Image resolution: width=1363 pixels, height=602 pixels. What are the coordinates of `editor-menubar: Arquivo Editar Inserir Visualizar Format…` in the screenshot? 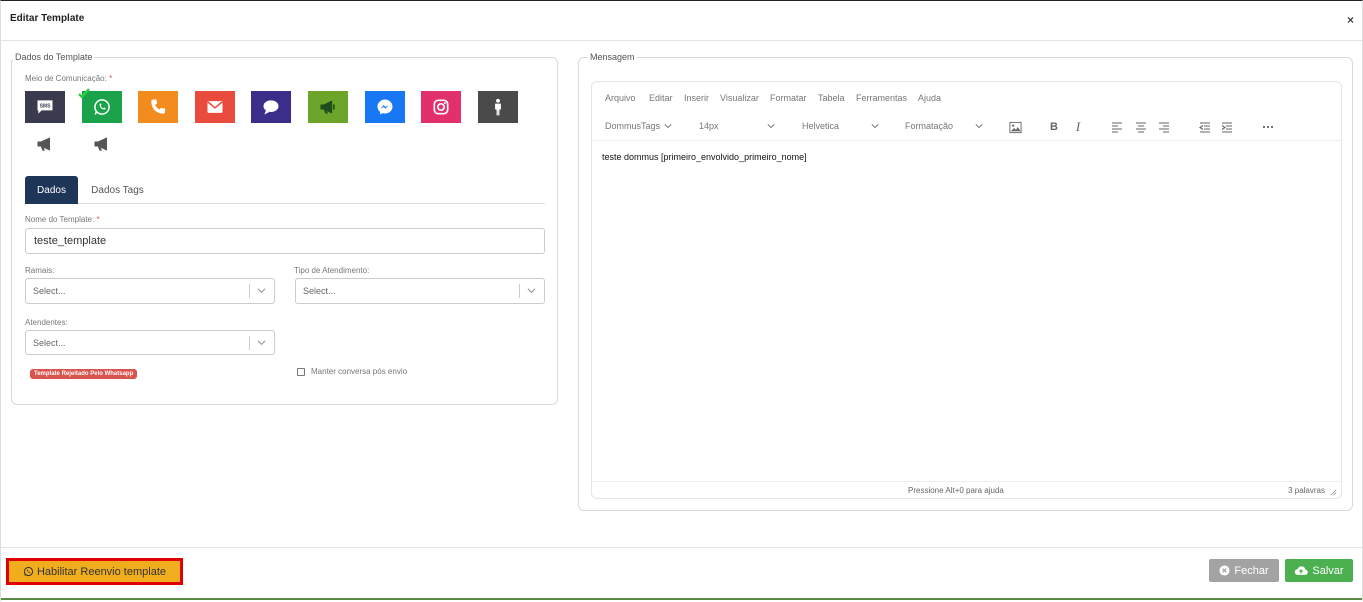 It's located at (966, 97).